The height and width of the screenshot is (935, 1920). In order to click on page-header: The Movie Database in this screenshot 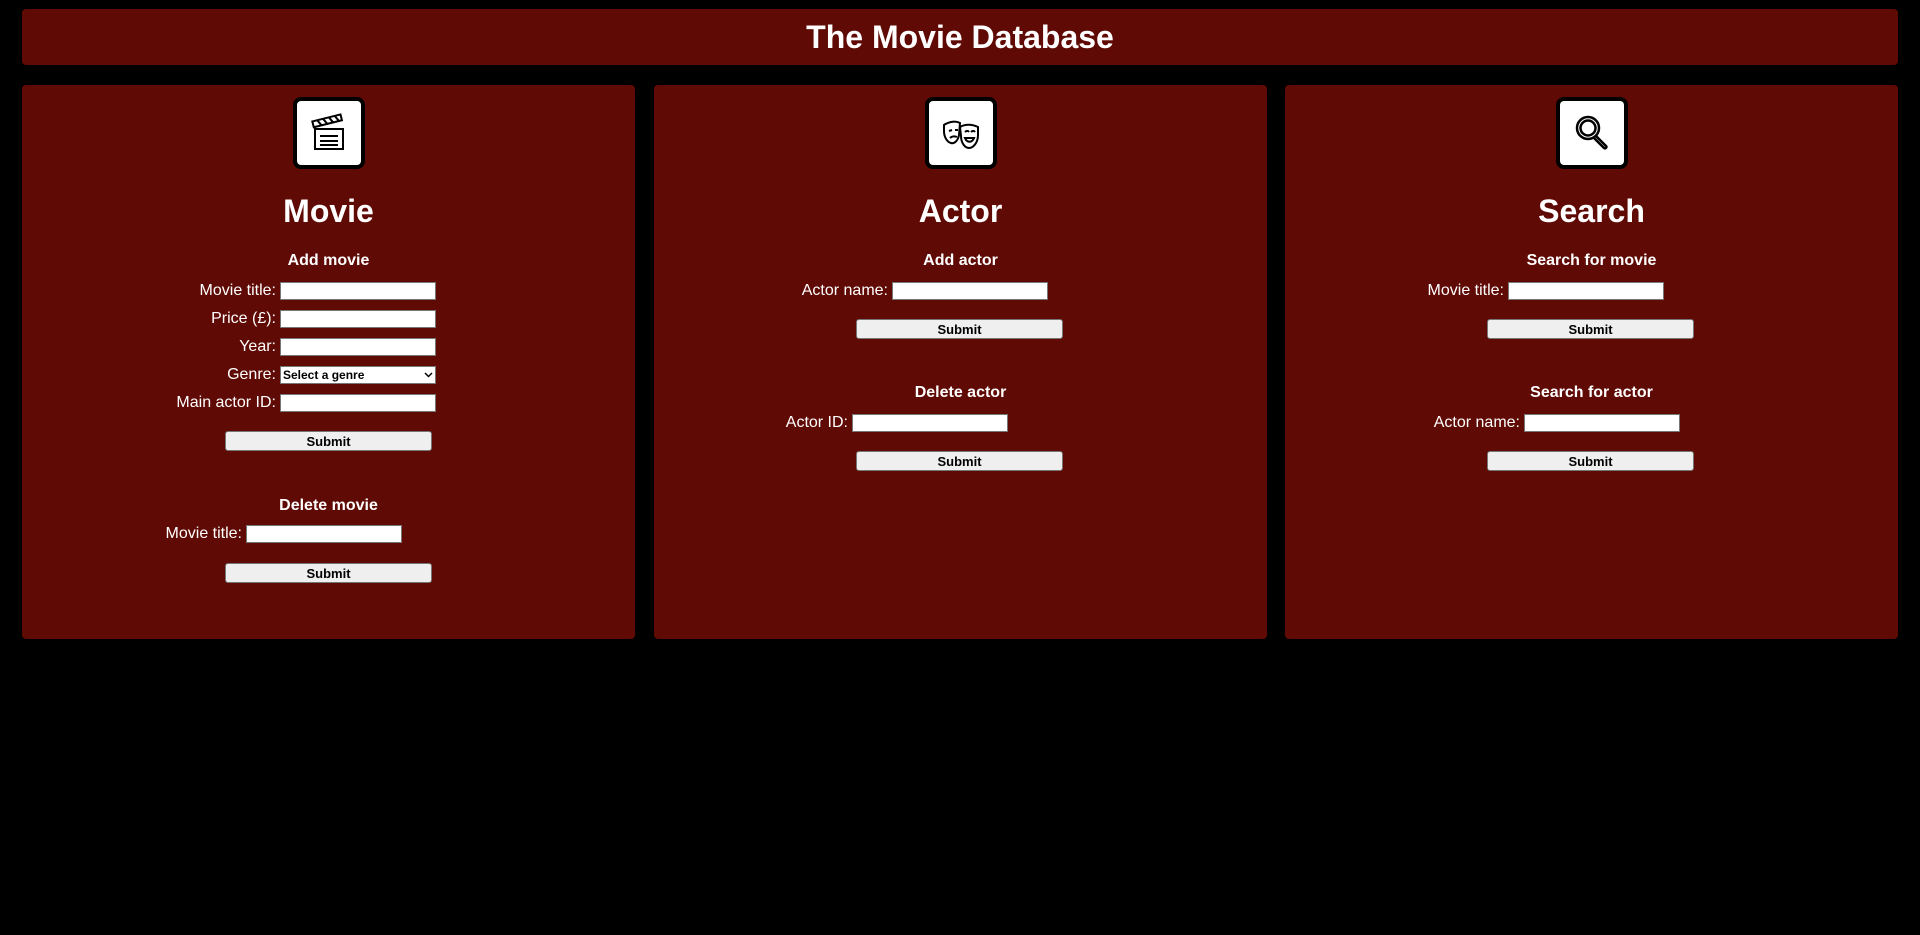, I will do `click(960, 37)`.